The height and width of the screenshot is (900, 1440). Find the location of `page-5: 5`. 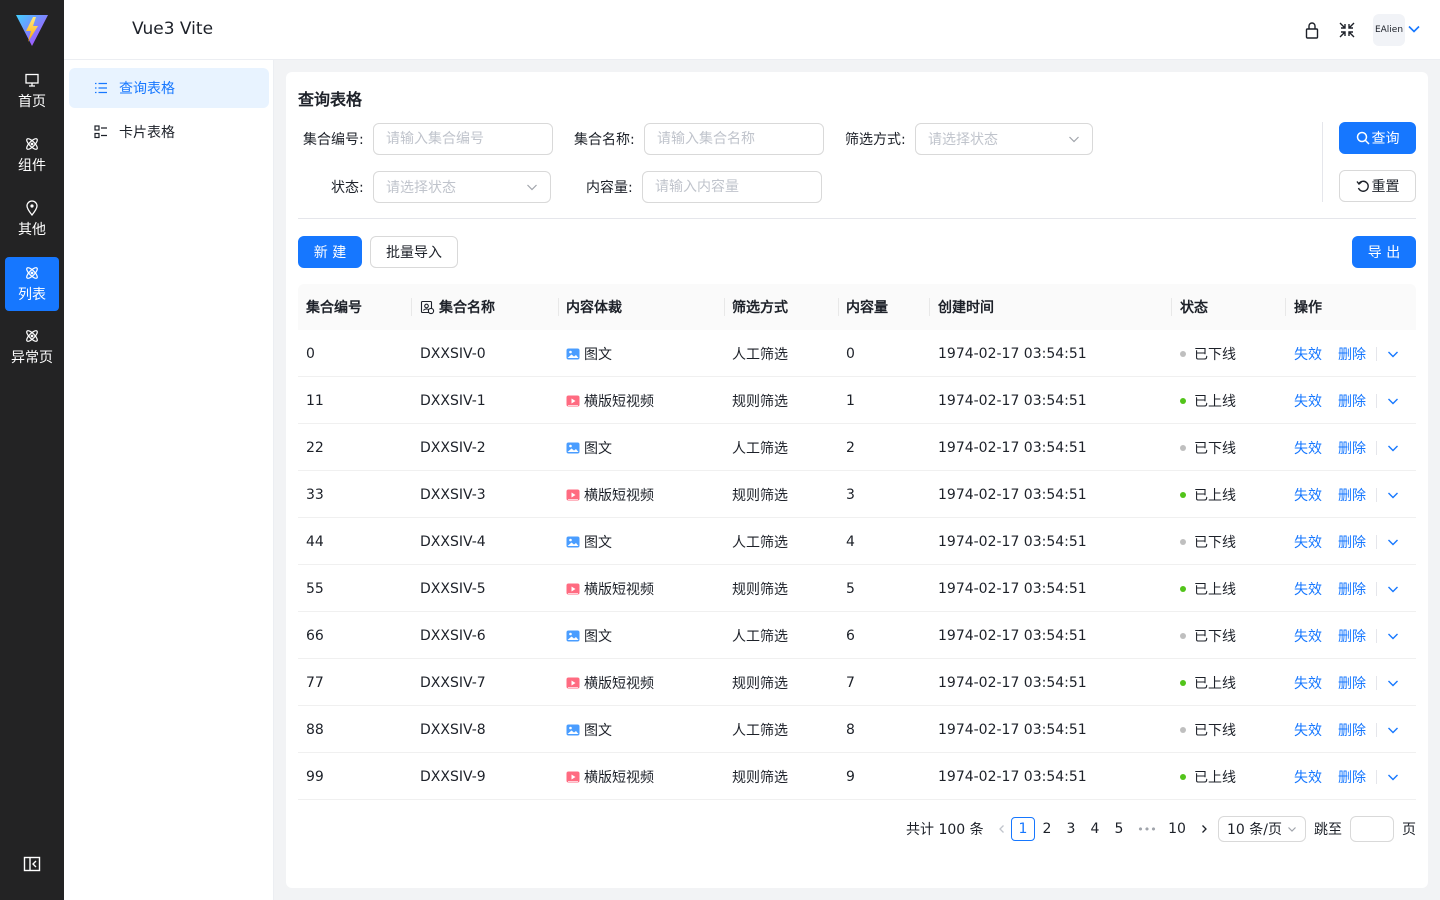

page-5: 5 is located at coordinates (1119, 829).